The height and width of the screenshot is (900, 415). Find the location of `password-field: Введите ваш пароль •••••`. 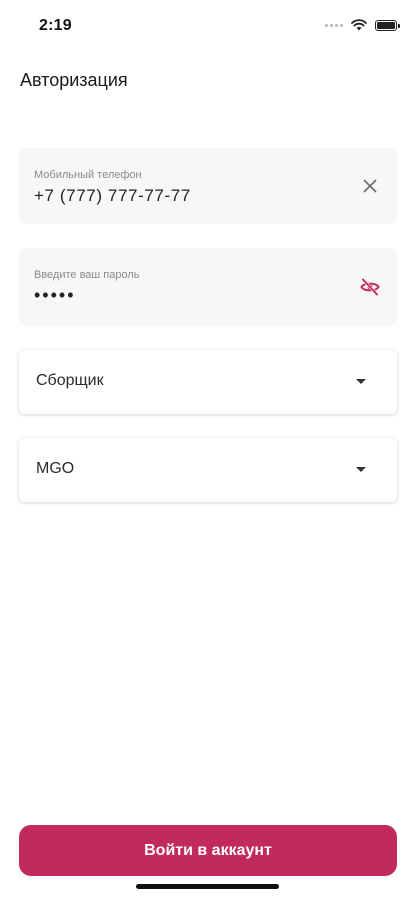

password-field: Введите ваш пароль ••••• is located at coordinates (208, 287).